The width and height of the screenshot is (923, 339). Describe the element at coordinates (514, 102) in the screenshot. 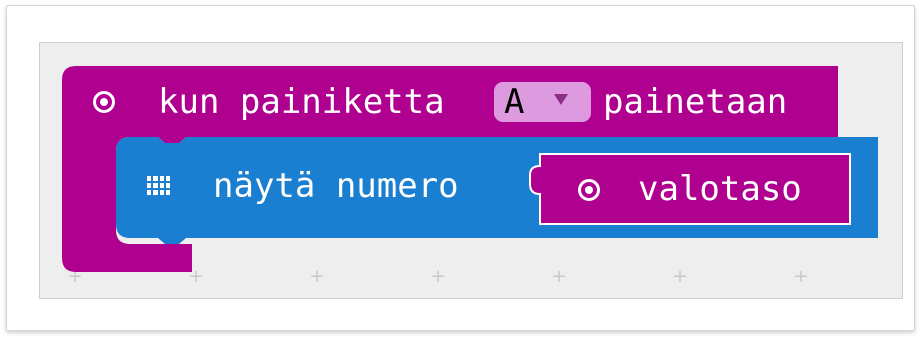

I see `button-dropdown-value: A` at that location.